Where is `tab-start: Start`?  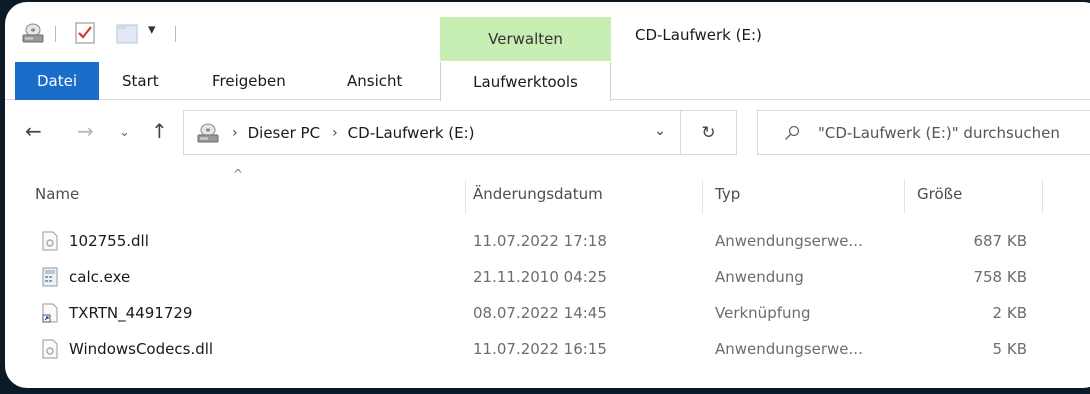
tab-start: Start is located at coordinates (140, 81).